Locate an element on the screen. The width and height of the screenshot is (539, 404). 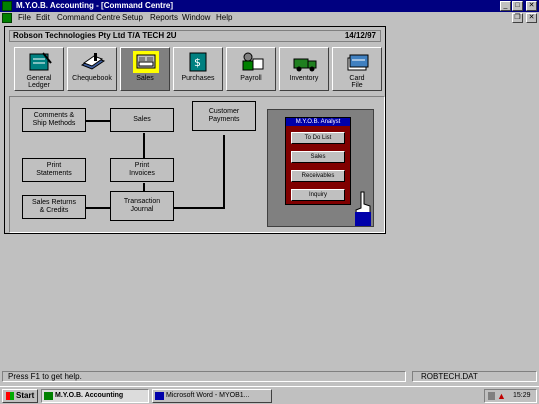
clock: 15:29 is located at coordinates (522, 396).